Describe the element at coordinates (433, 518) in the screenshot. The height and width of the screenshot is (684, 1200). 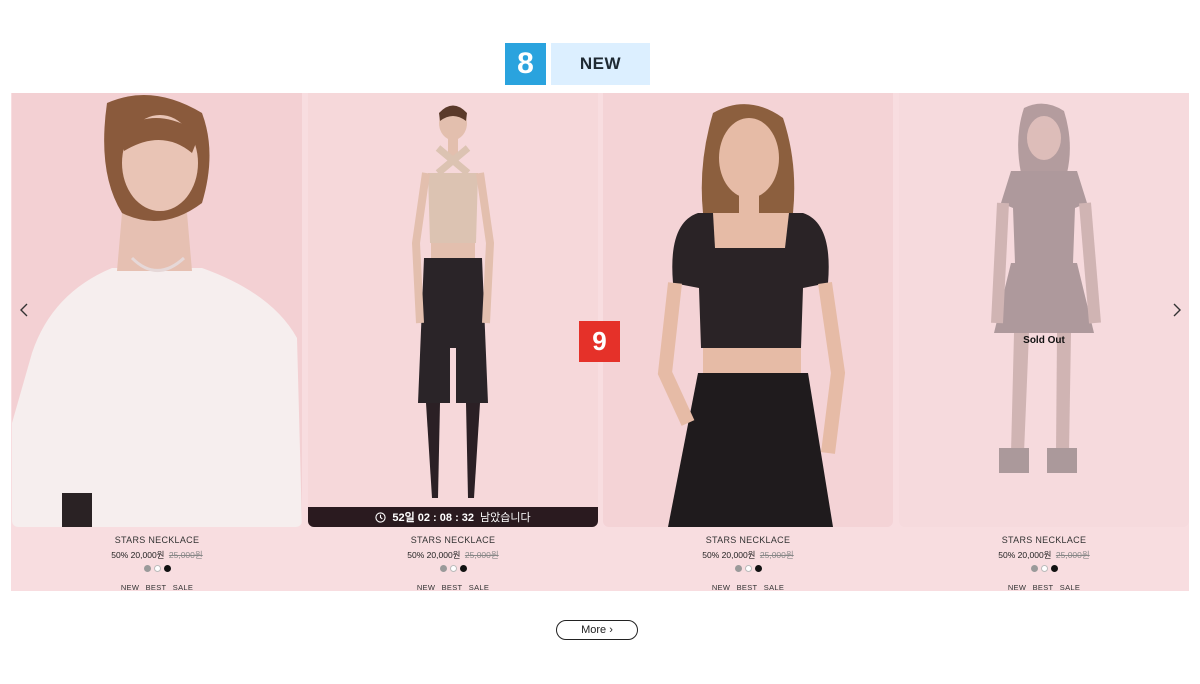
I see `countdown-value: 52일 02 : 08 : 32` at that location.